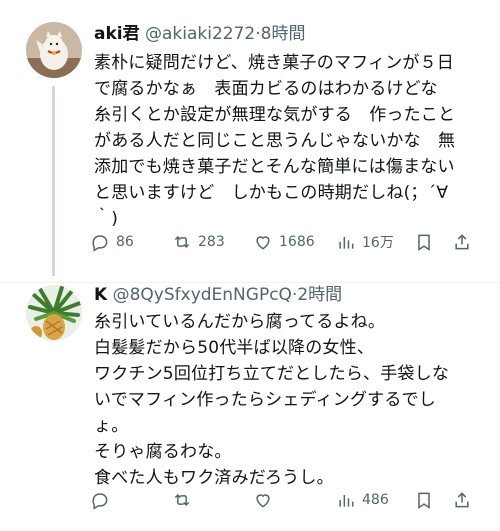  I want to click on action-bar: 486, so click(285, 500).